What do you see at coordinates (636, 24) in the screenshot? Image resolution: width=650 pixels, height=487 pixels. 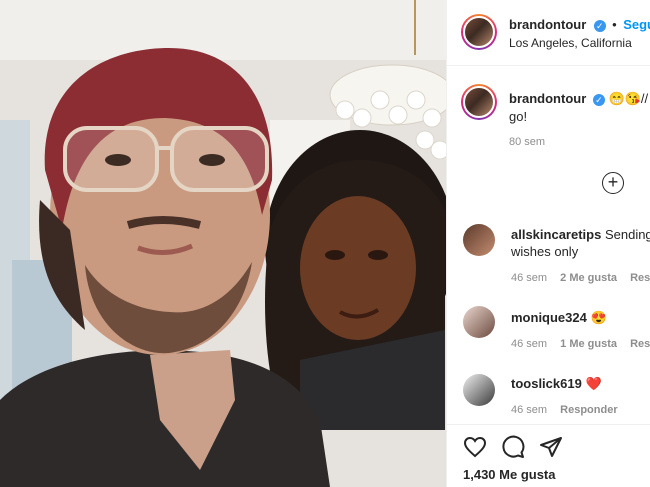 I see `follow-button: Seguir` at bounding box center [636, 24].